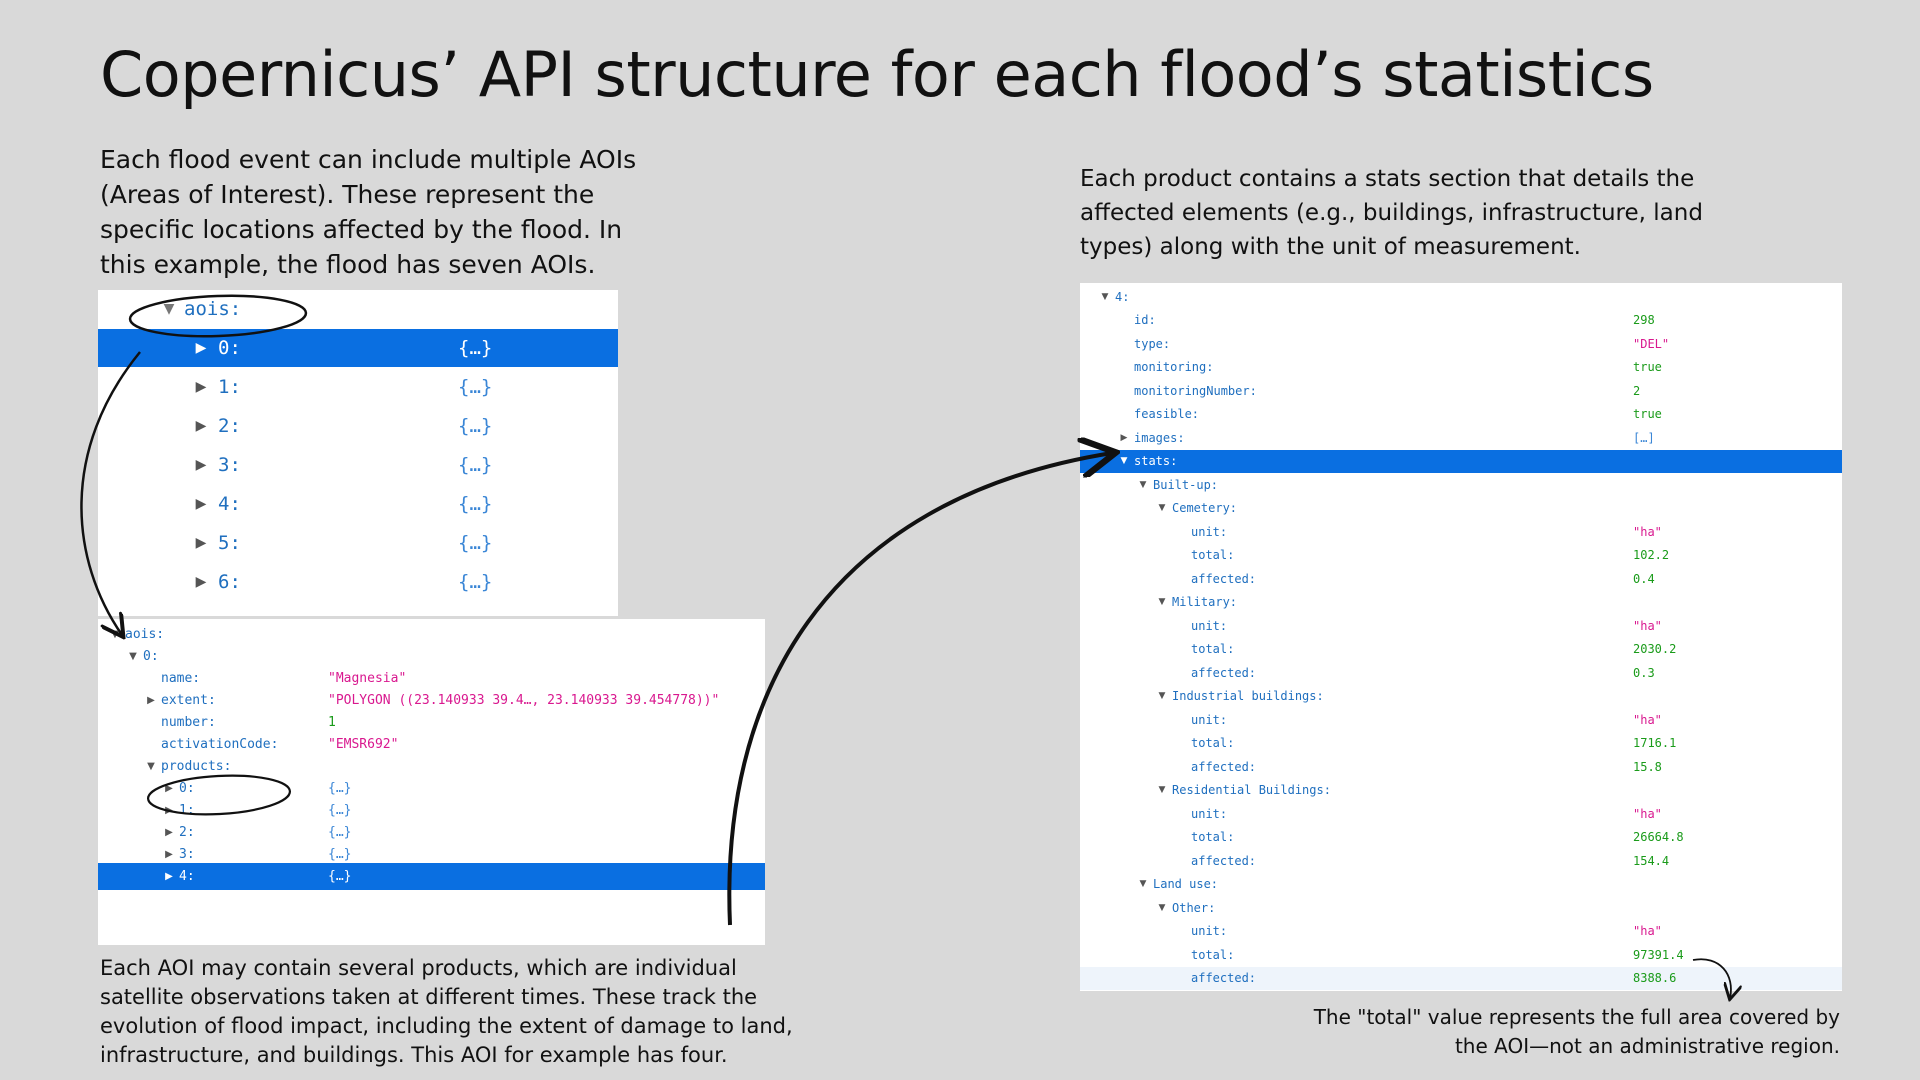 Image resolution: width=1920 pixels, height=1080 pixels. What do you see at coordinates (110, 493) in the screenshot?
I see `aois-to-detail-arrow` at bounding box center [110, 493].